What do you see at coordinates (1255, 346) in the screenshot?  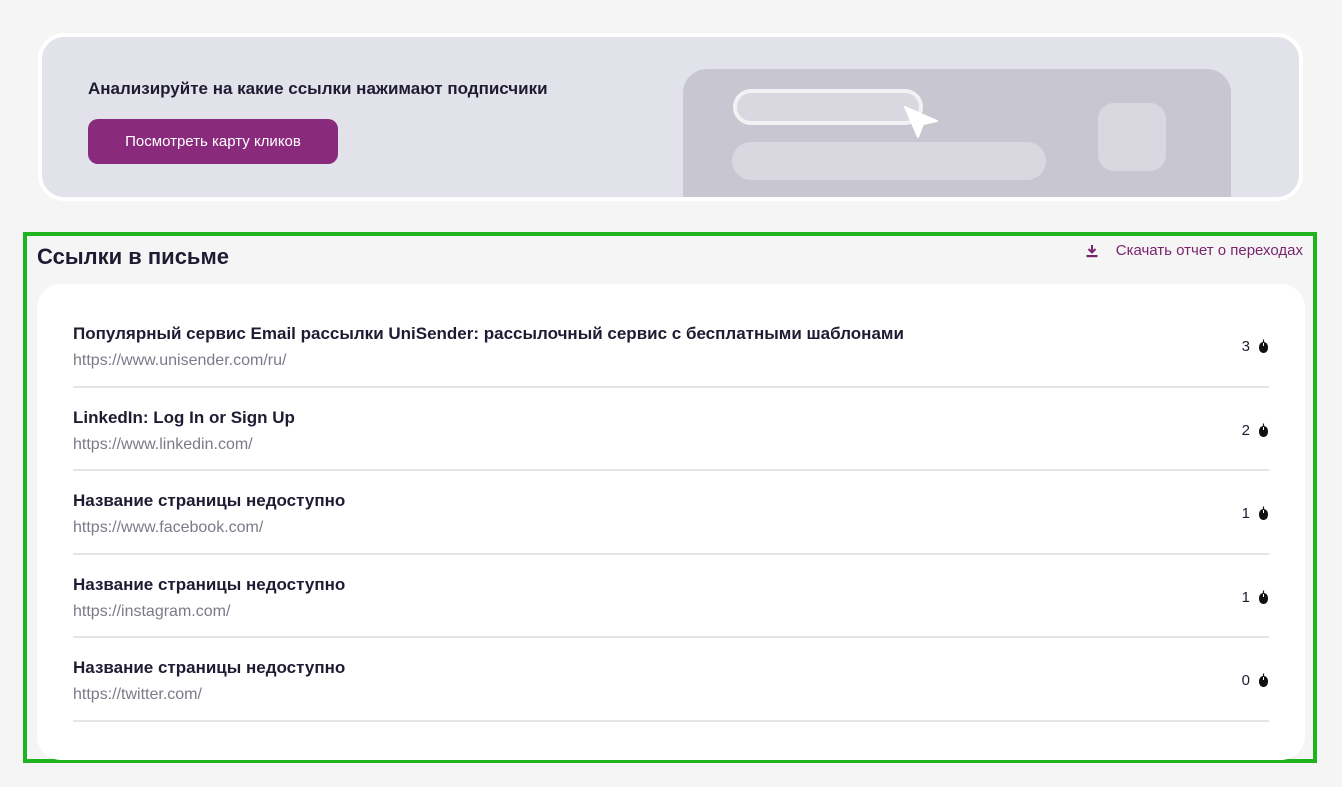 I see `click-count: 3` at bounding box center [1255, 346].